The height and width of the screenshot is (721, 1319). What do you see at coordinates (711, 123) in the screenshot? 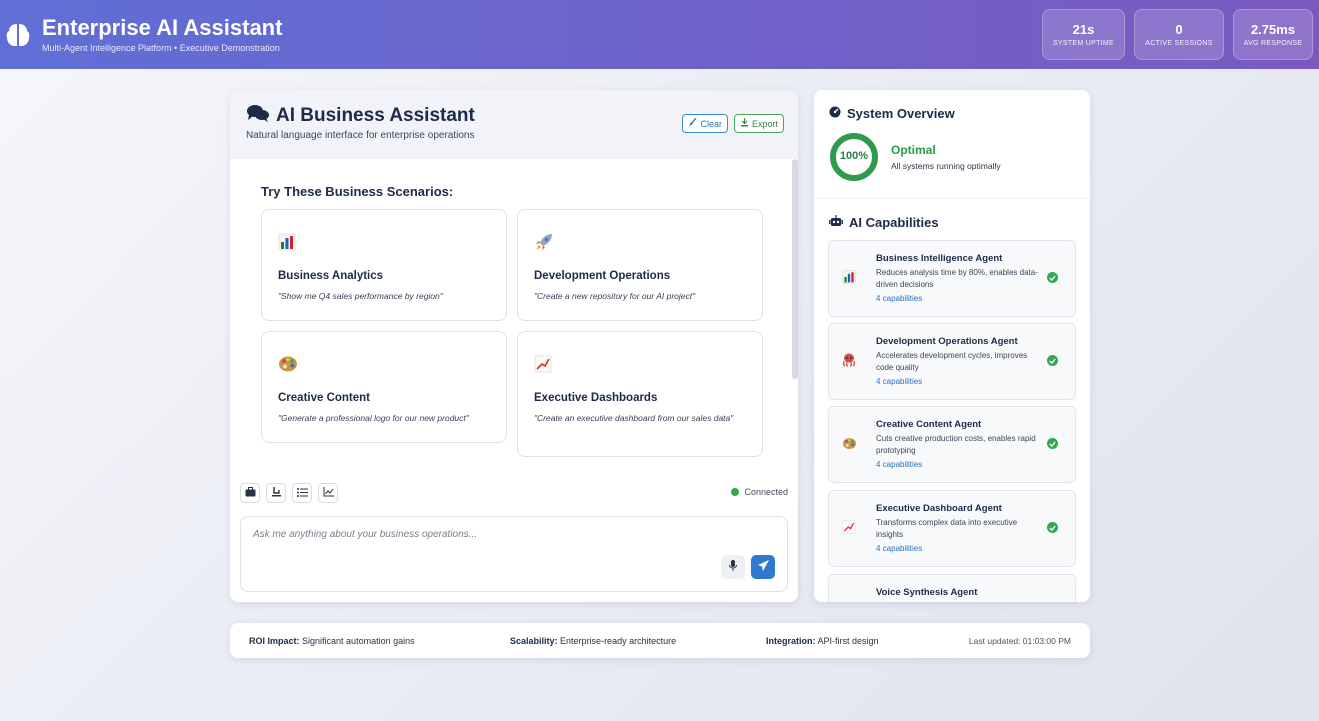
I see `clear-label: Clear` at bounding box center [711, 123].